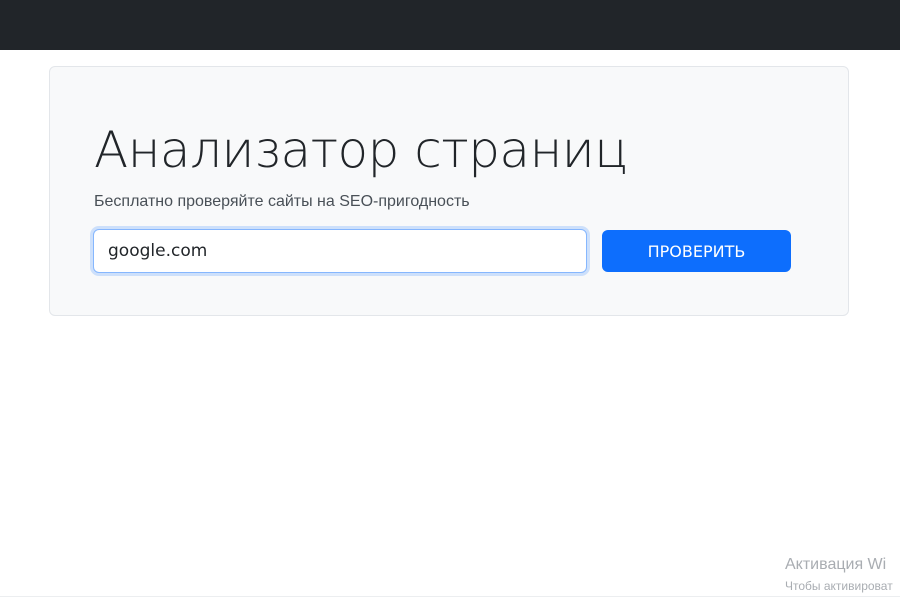 The width and height of the screenshot is (900, 600). Describe the element at coordinates (842, 575) in the screenshot. I see `windows-activation-watermark: Активация Wi Чтобы активироват` at that location.